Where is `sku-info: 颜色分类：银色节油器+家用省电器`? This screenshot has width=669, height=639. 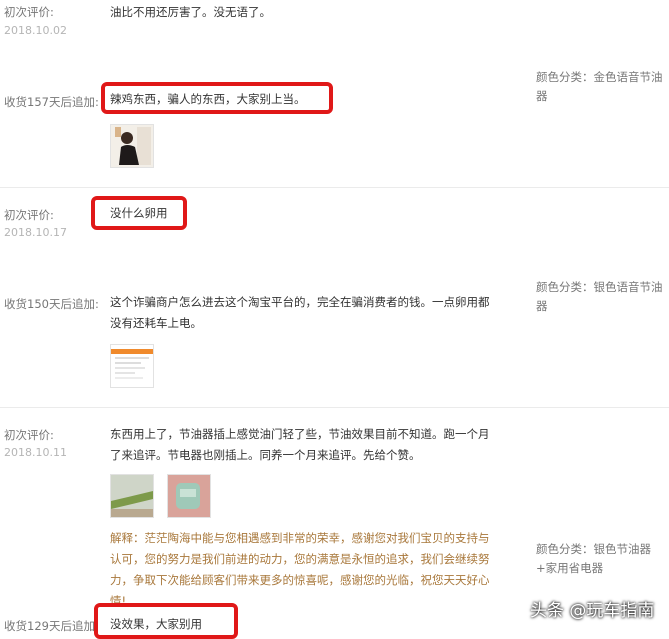
sku-info: 颜色分类：银色节油器+家用省电器 is located at coordinates (593, 558).